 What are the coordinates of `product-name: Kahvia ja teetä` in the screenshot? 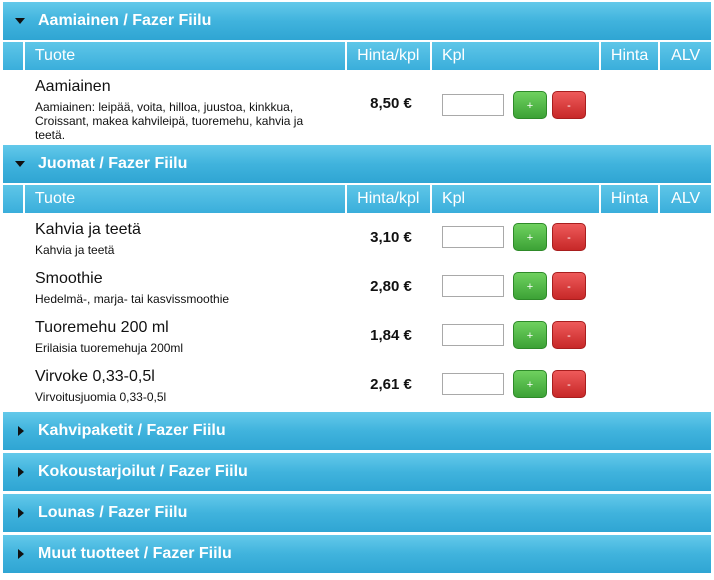 It's located at (88, 229).